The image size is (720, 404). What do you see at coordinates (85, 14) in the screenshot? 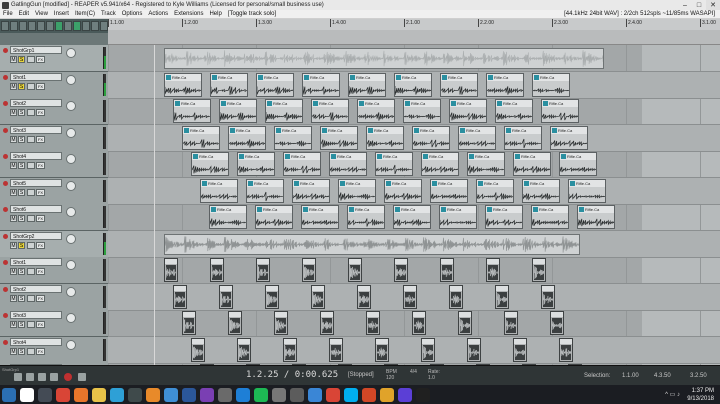
I see `menu-item: Item(C)` at bounding box center [85, 14].